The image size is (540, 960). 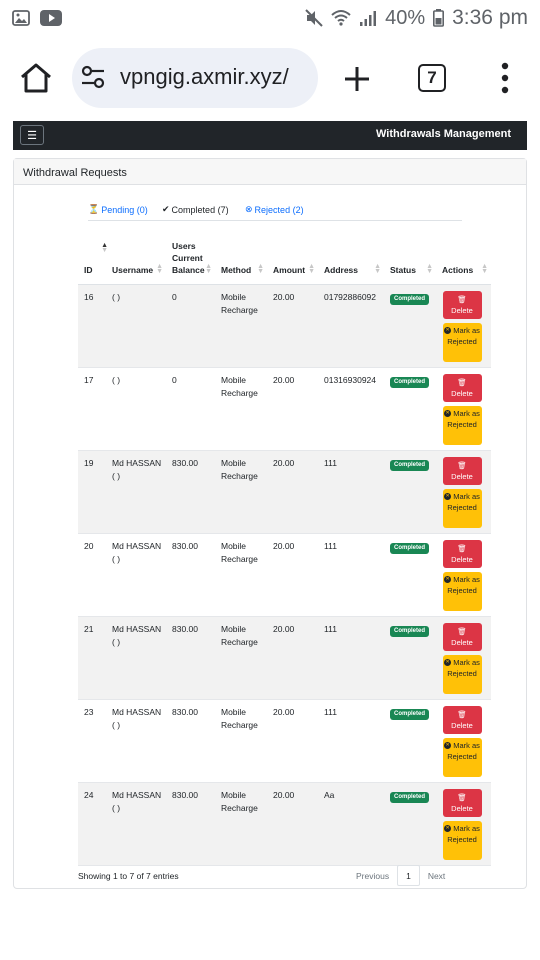 I want to click on col-balance: Users Current Balance ▲ ▼, so click(x=190, y=262).